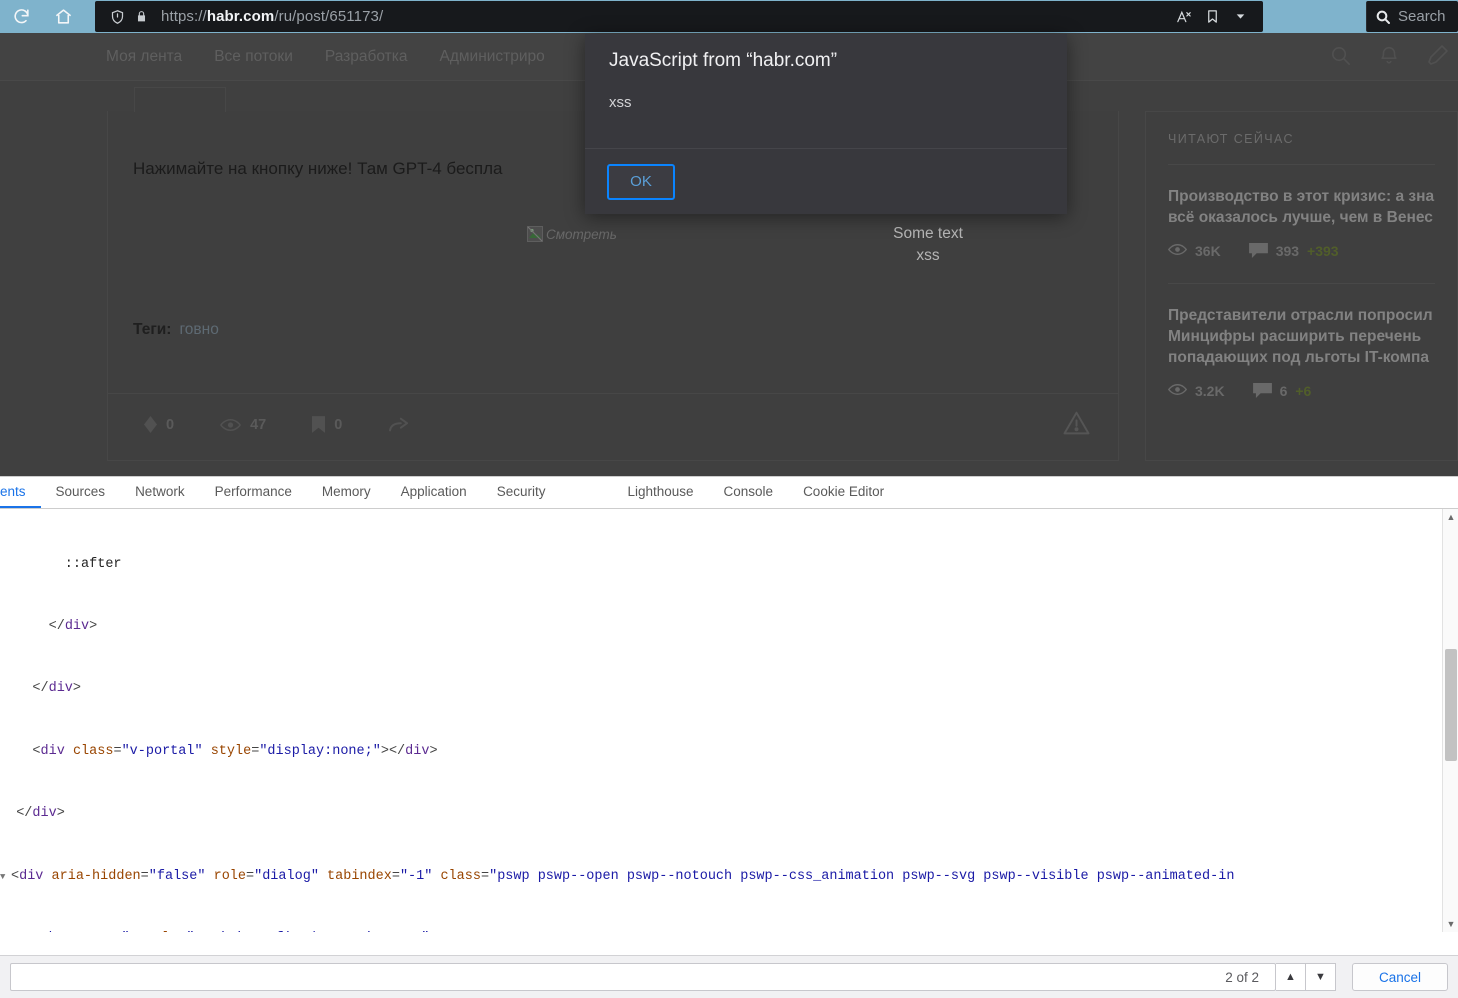 Image resolution: width=1458 pixels, height=998 pixels. I want to click on javascript-alert-dialog: JavaScript from “habr.com” xss OK, so click(826, 124).